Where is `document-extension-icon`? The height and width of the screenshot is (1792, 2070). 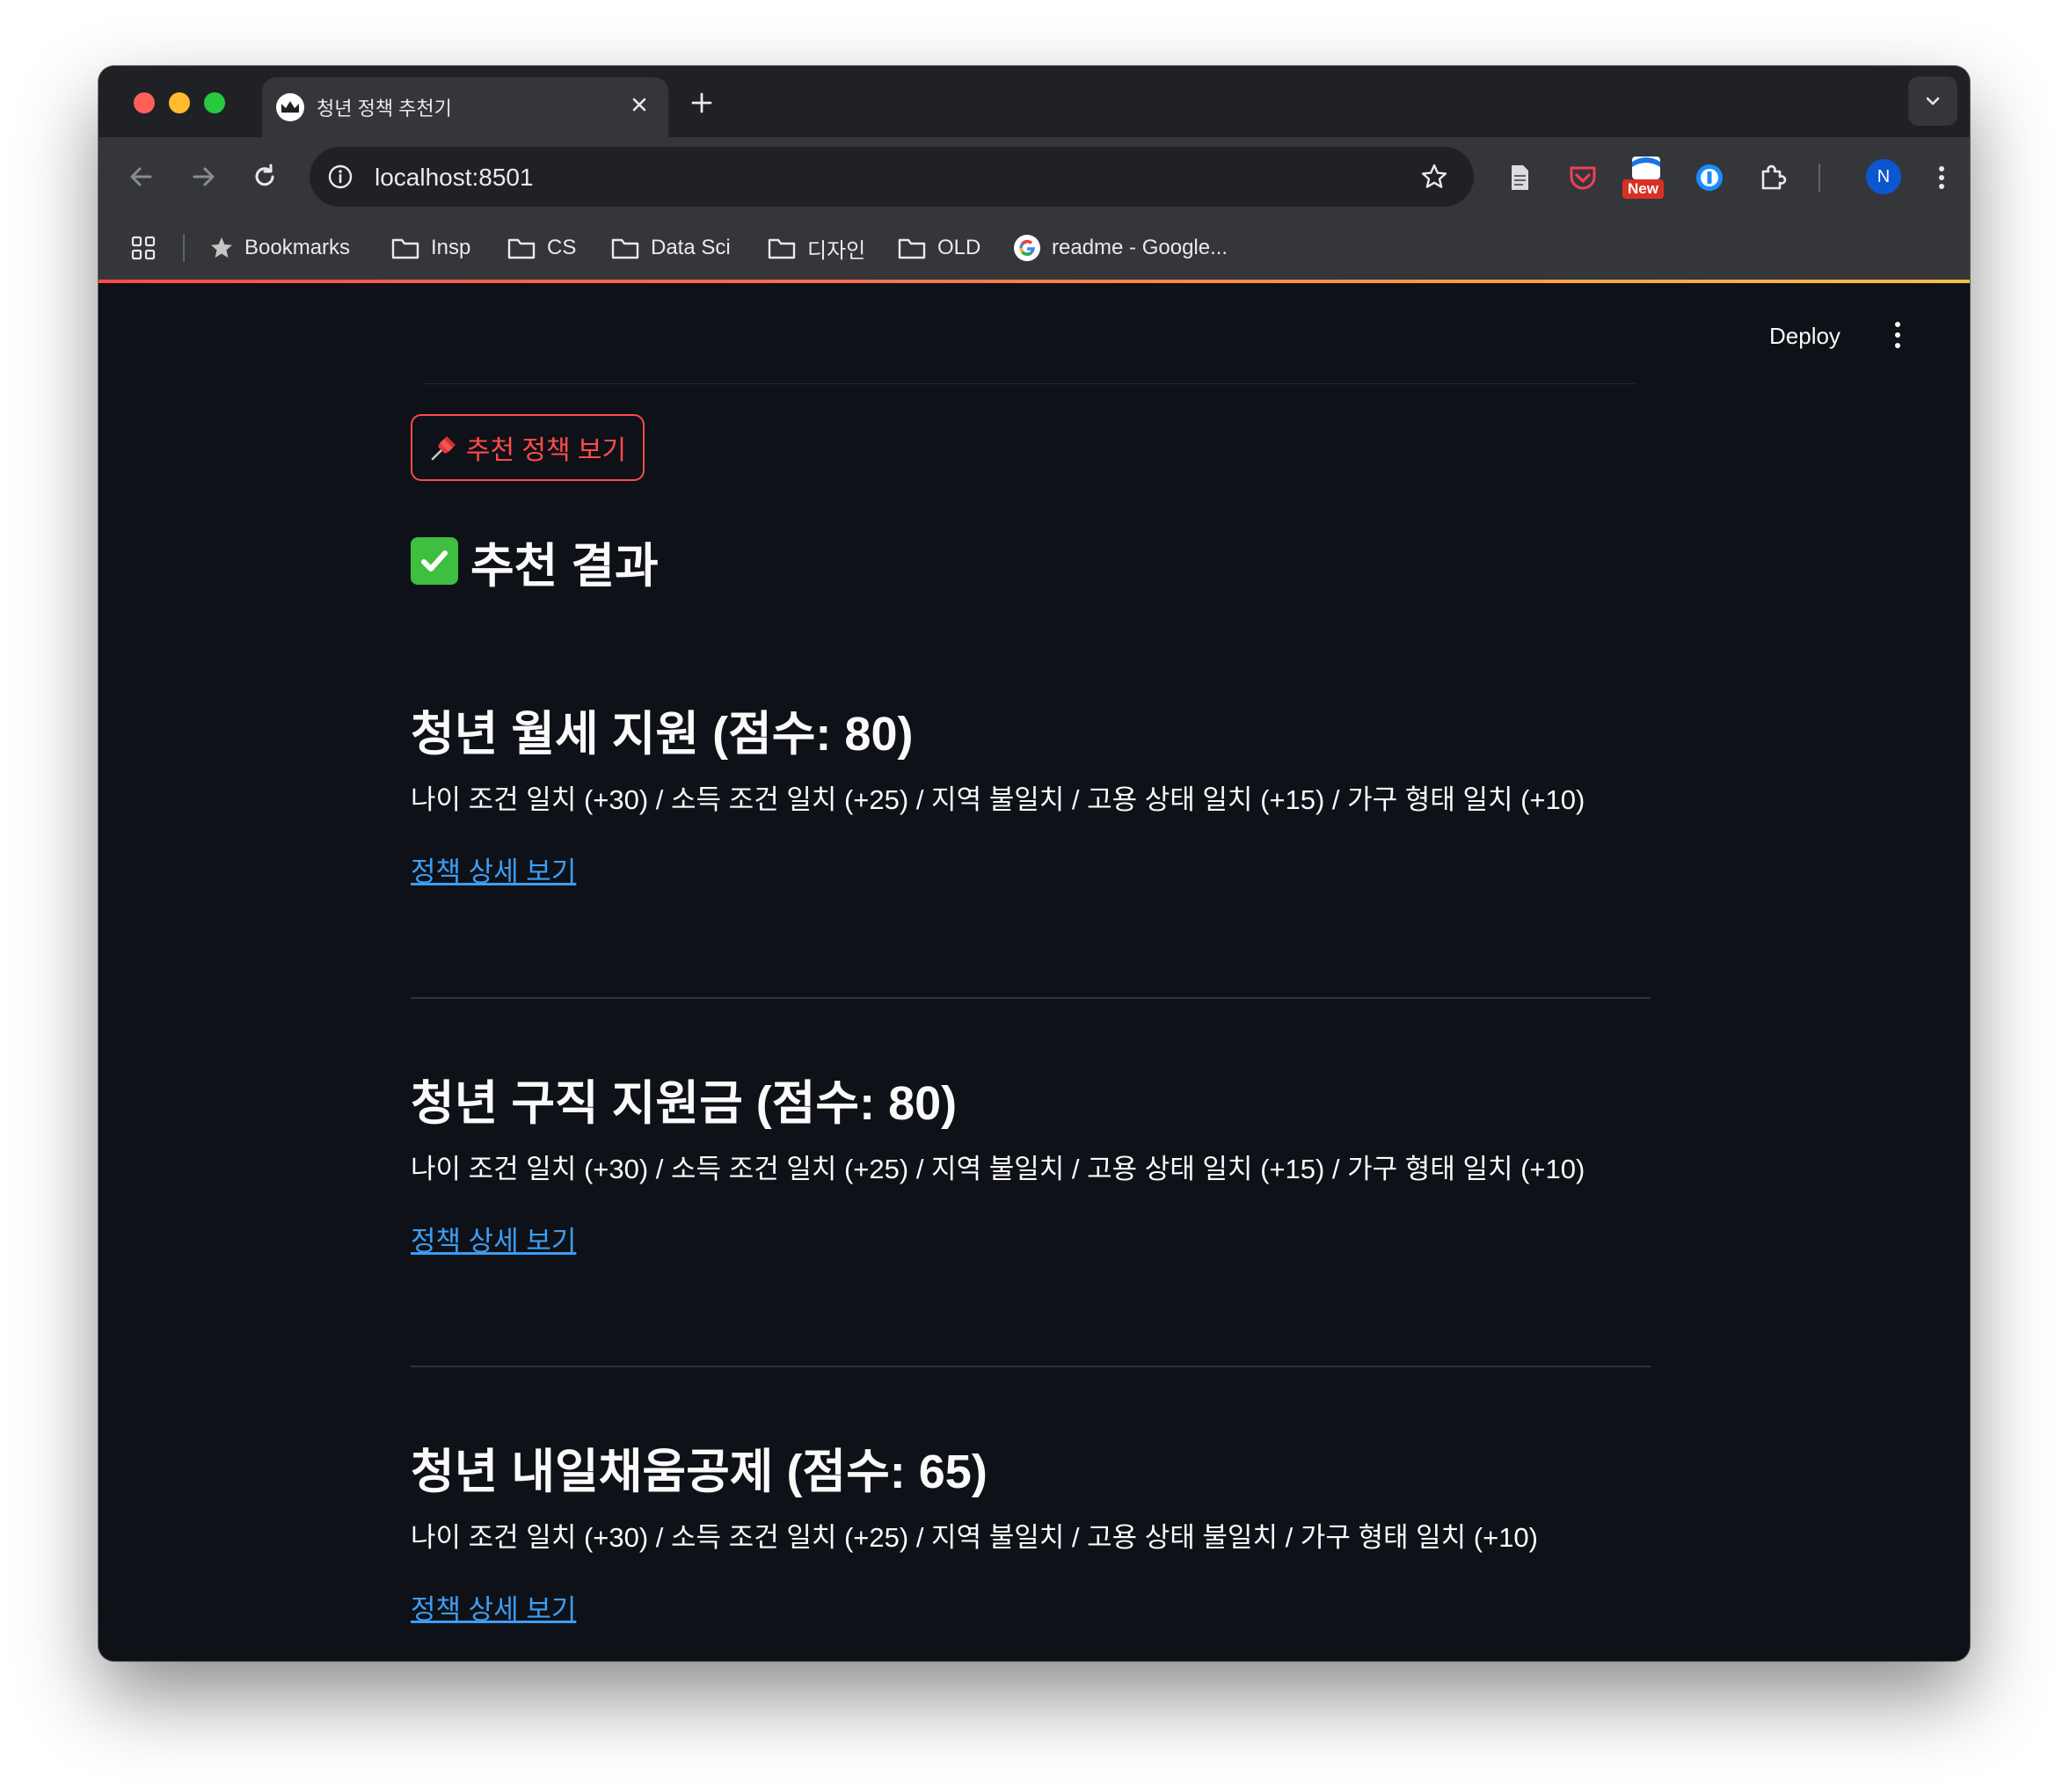
document-extension-icon is located at coordinates (1519, 177).